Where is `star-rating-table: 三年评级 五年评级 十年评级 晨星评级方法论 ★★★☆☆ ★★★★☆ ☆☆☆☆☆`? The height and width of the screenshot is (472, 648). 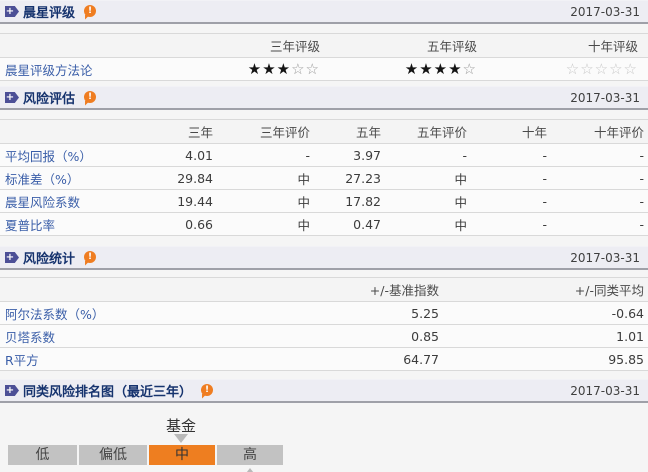 star-rating-table: 三年评级 五年评级 十年评级 晨星评级方法论 ★★★☆☆ ★★★★☆ ☆☆☆☆☆ is located at coordinates (324, 57).